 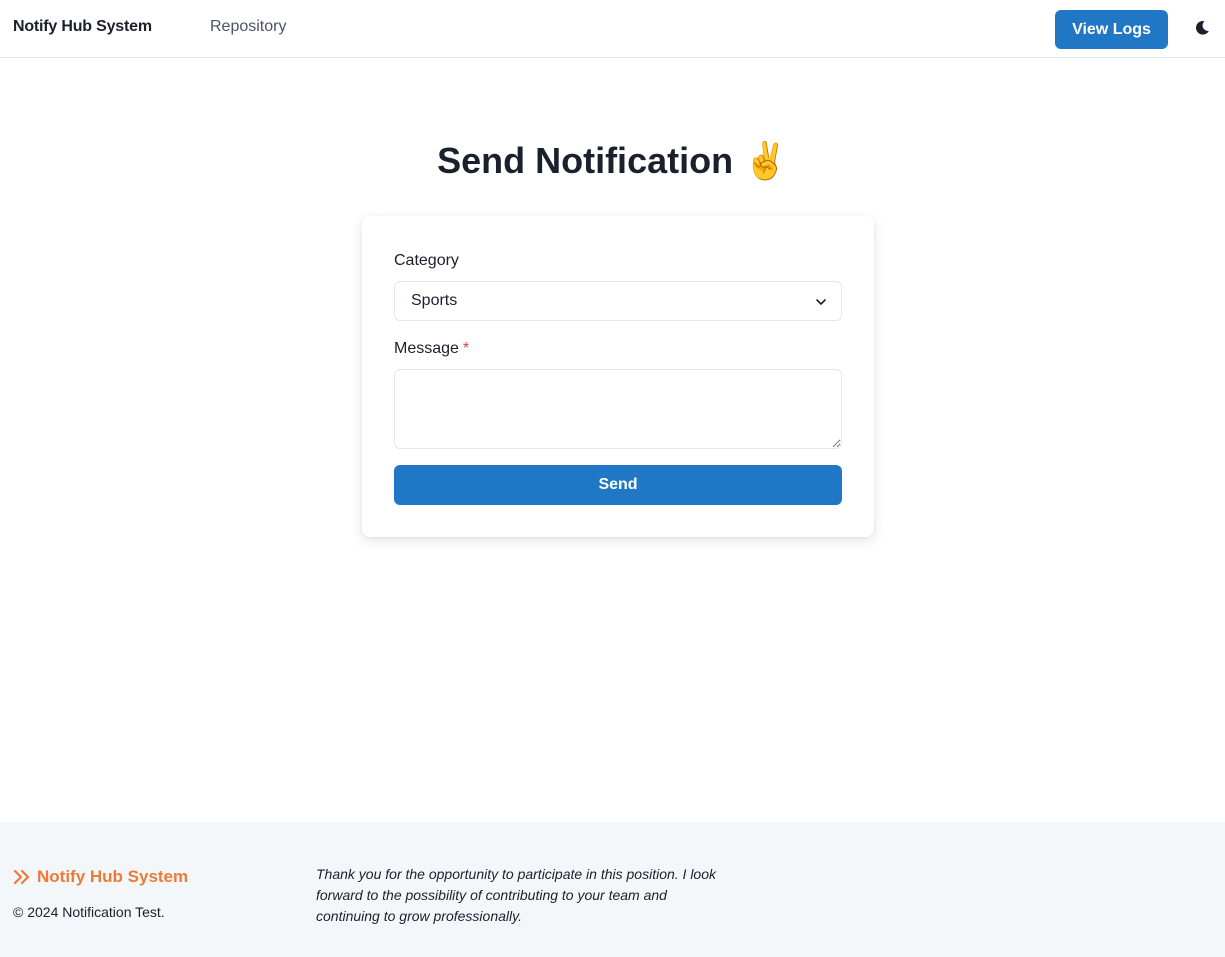 What do you see at coordinates (612, 29) in the screenshot?
I see `top-navbar: Notify Hub System Repository View Logs` at bounding box center [612, 29].